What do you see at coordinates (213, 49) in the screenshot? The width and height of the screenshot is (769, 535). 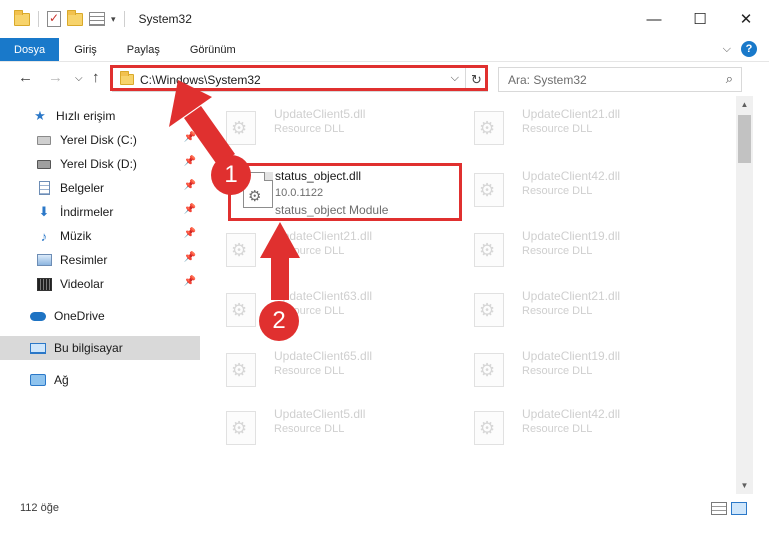 I see `tab-view: Görünüm` at bounding box center [213, 49].